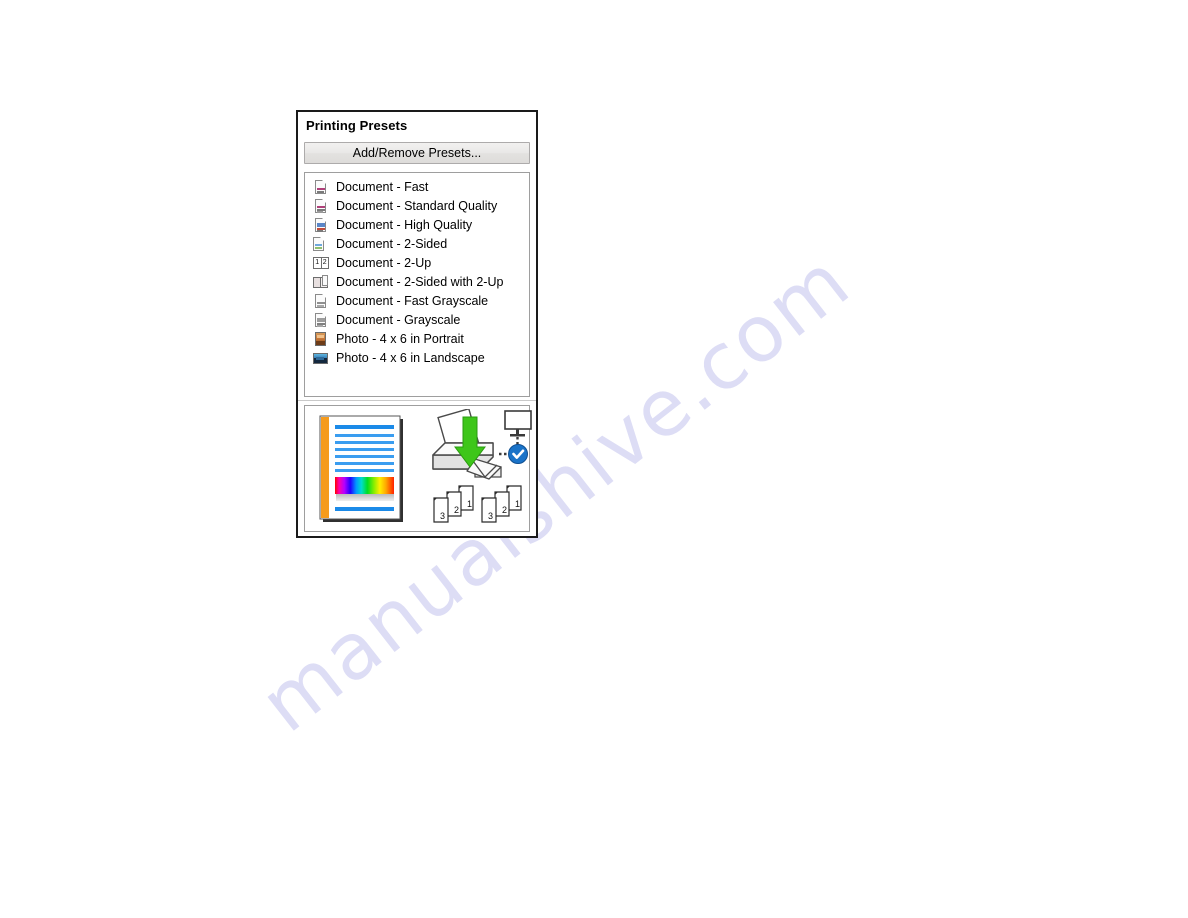 The height and width of the screenshot is (918, 1188). I want to click on document-standard-quality-icon, so click(321, 206).